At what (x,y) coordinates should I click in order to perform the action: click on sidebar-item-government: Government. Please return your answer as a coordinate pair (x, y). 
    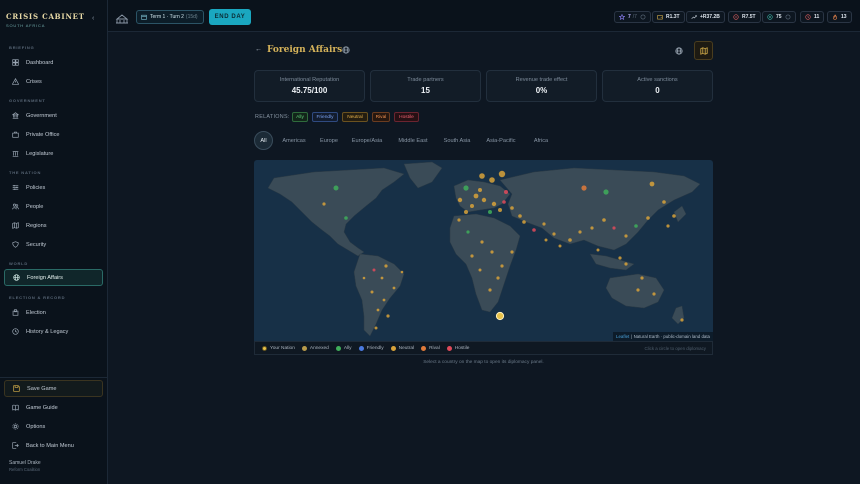
    Looking at the image, I should click on (53, 115).